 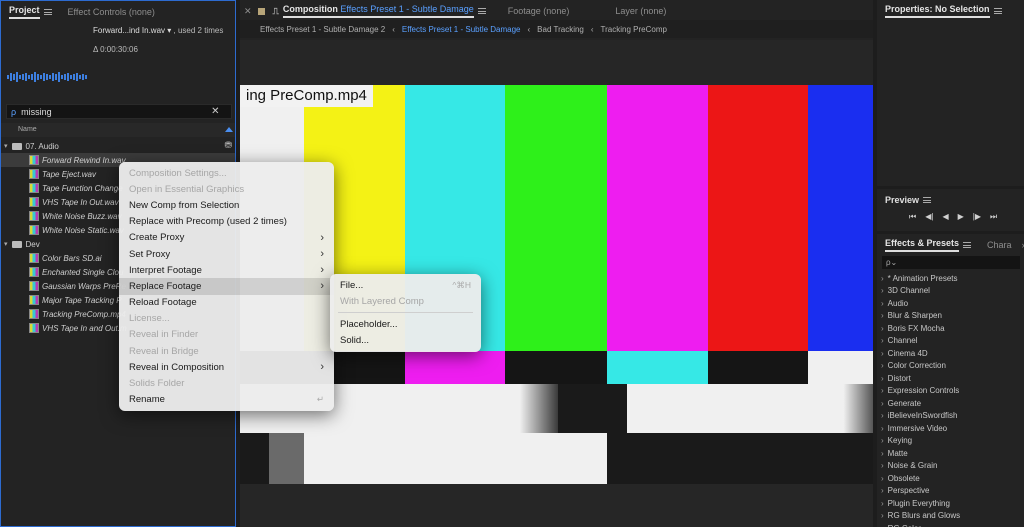 What do you see at coordinates (977, 217) in the screenshot?
I see `next-frame-icon: |▶` at bounding box center [977, 217].